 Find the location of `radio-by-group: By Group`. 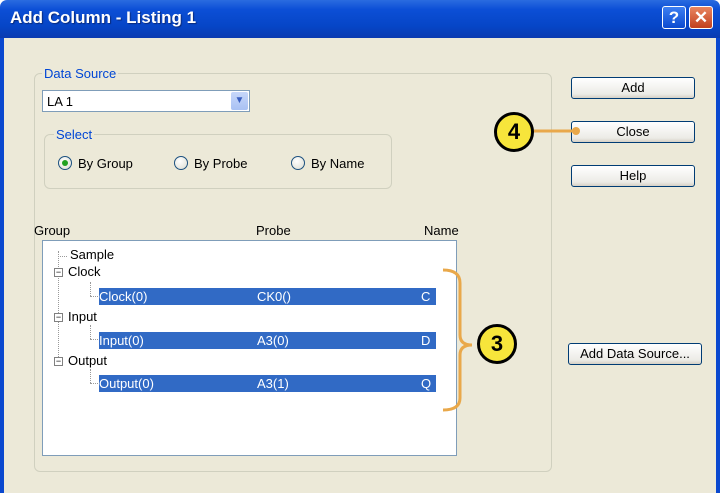

radio-by-group: By Group is located at coordinates (108, 164).